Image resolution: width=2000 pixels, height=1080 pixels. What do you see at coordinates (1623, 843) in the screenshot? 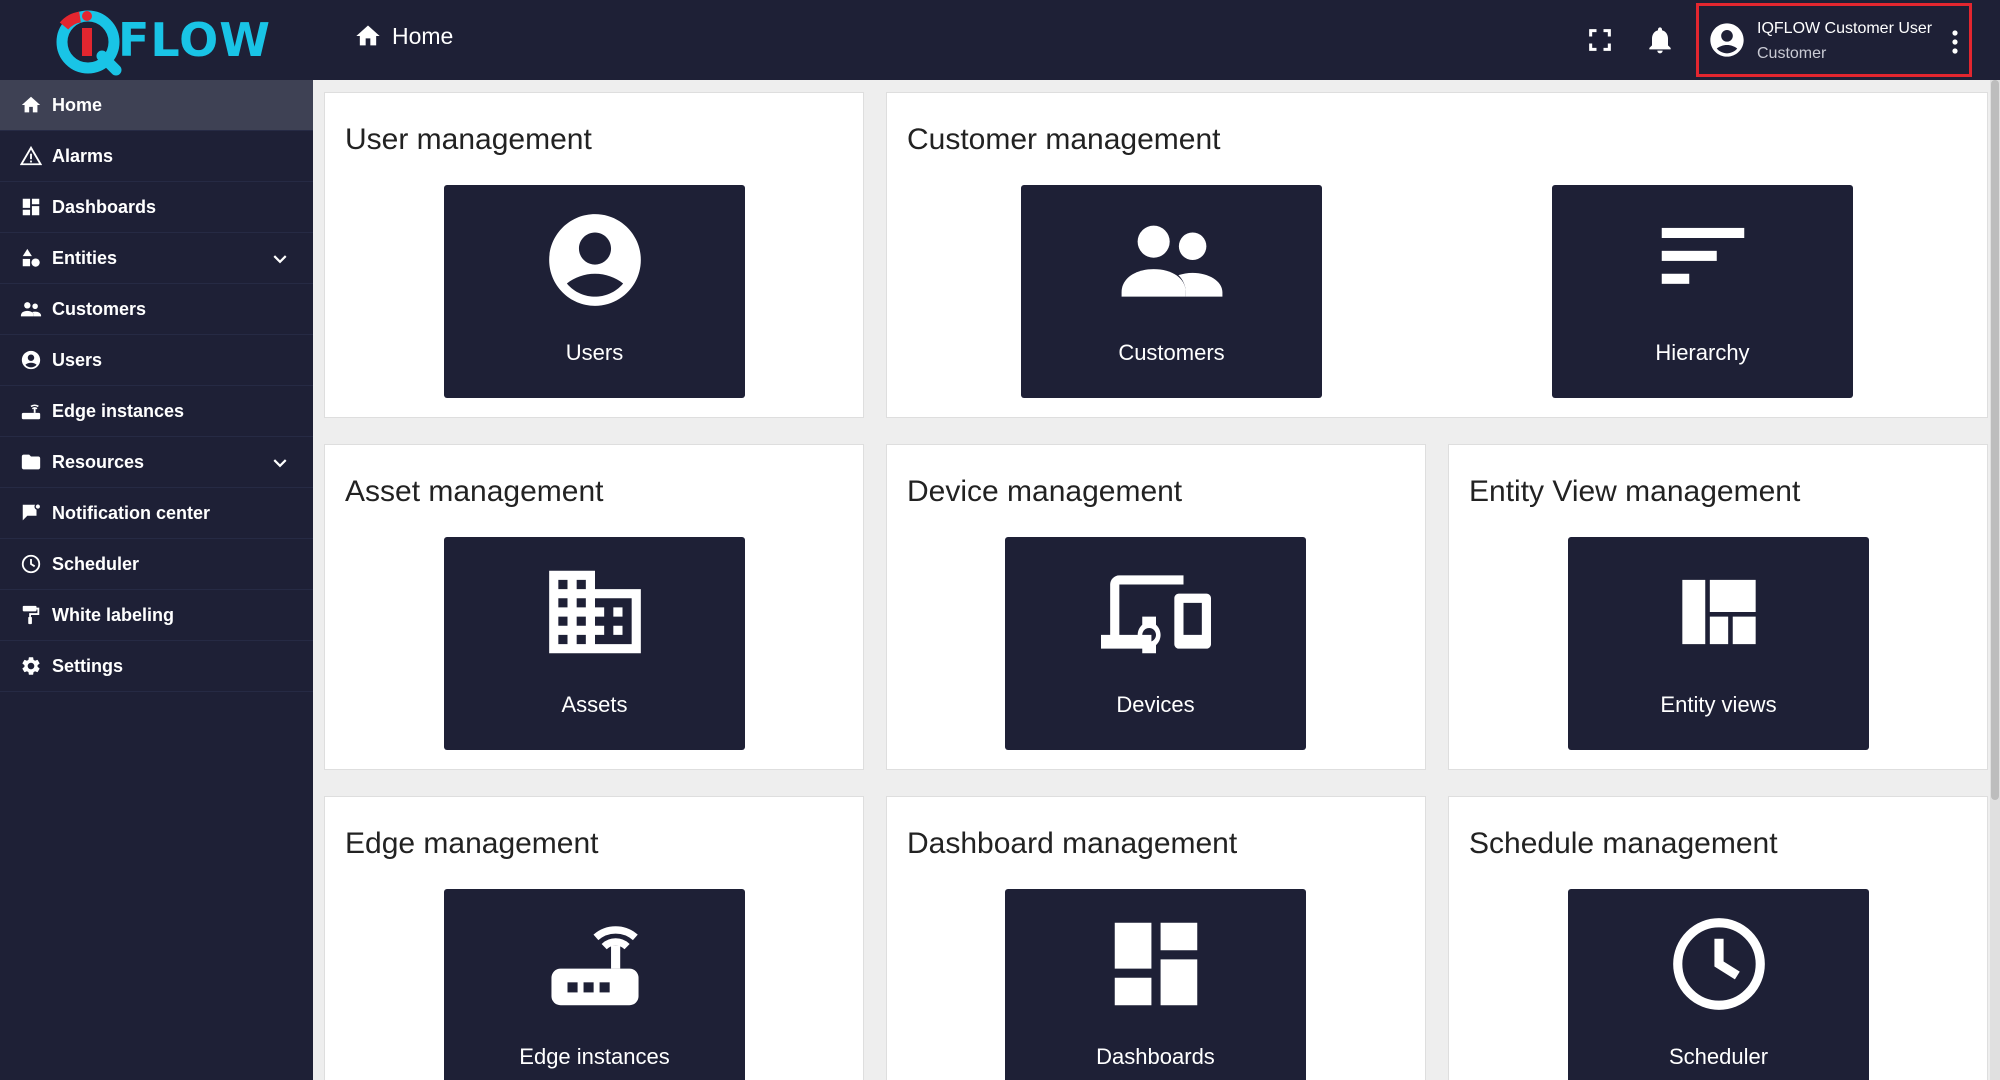
I see `card-title: Schedule management` at bounding box center [1623, 843].